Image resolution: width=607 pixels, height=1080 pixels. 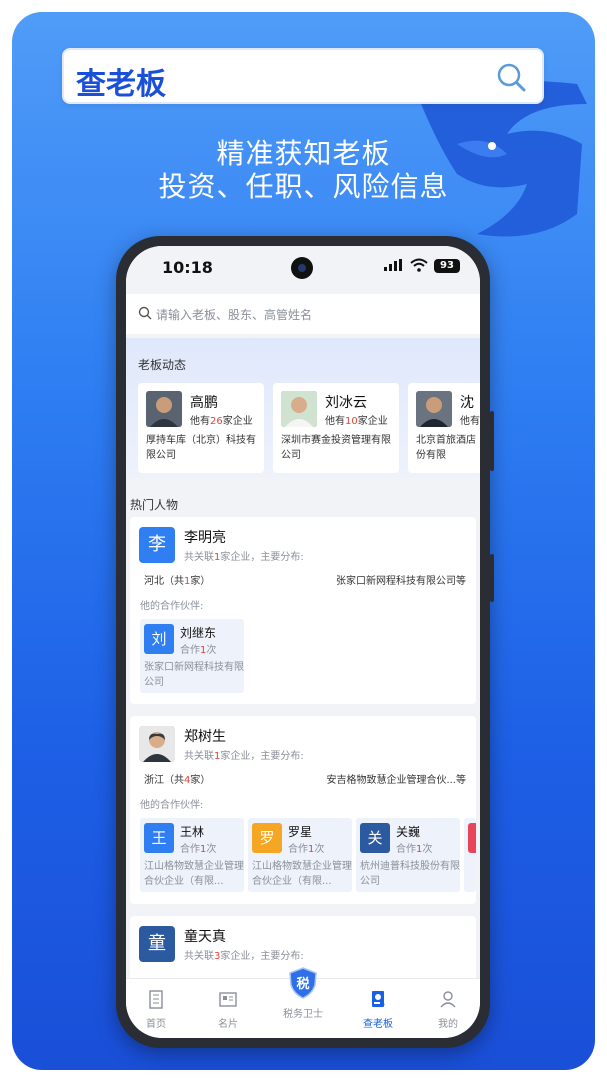 What do you see at coordinates (448, 1009) in the screenshot?
I see `tab-me: 我的` at bounding box center [448, 1009].